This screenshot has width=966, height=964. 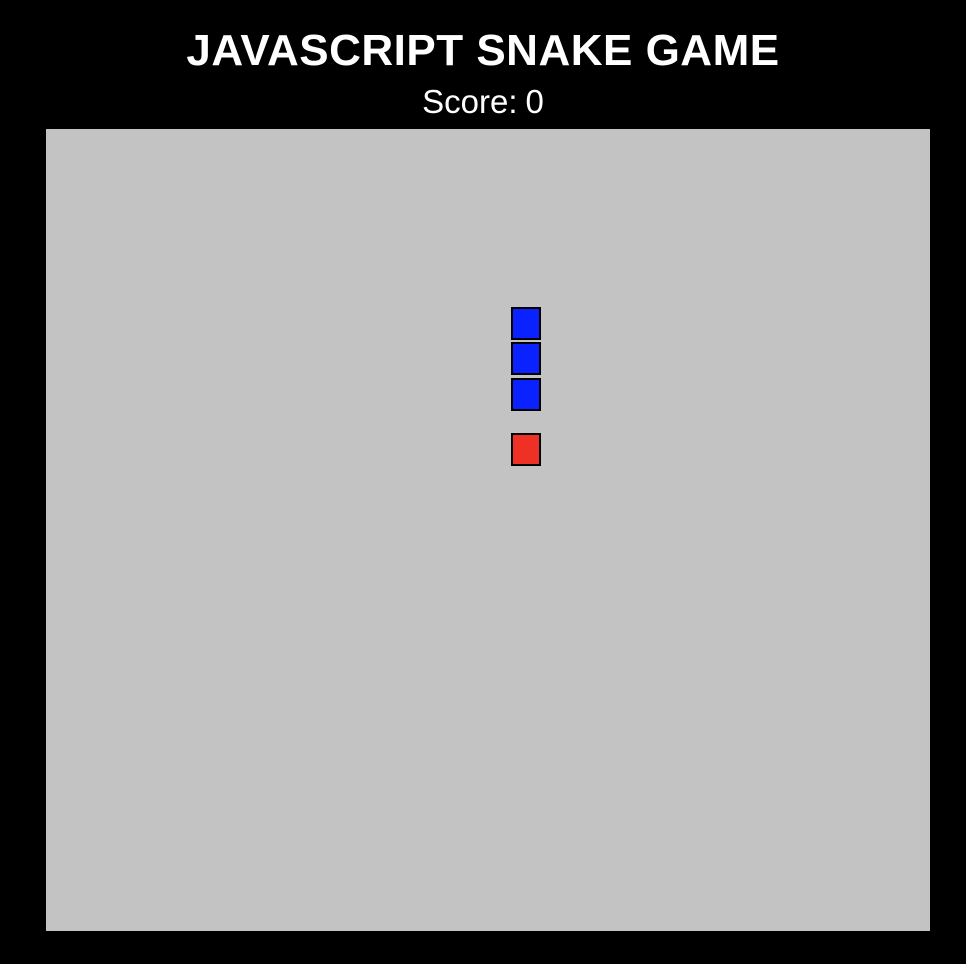 I want to click on score-display: Score: 0, so click(x=483, y=102).